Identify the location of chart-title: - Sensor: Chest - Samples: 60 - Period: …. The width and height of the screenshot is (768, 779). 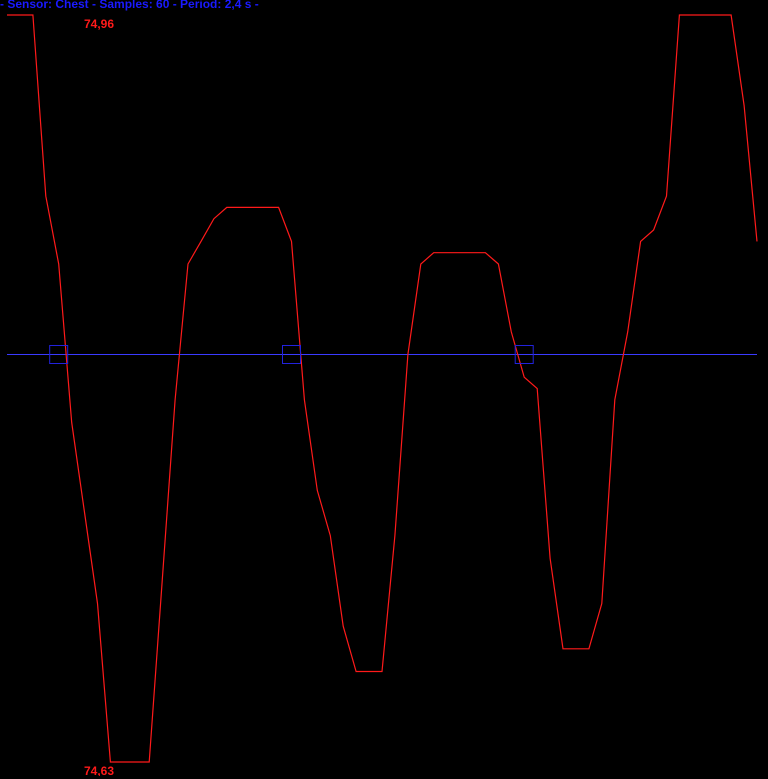
(129, 5).